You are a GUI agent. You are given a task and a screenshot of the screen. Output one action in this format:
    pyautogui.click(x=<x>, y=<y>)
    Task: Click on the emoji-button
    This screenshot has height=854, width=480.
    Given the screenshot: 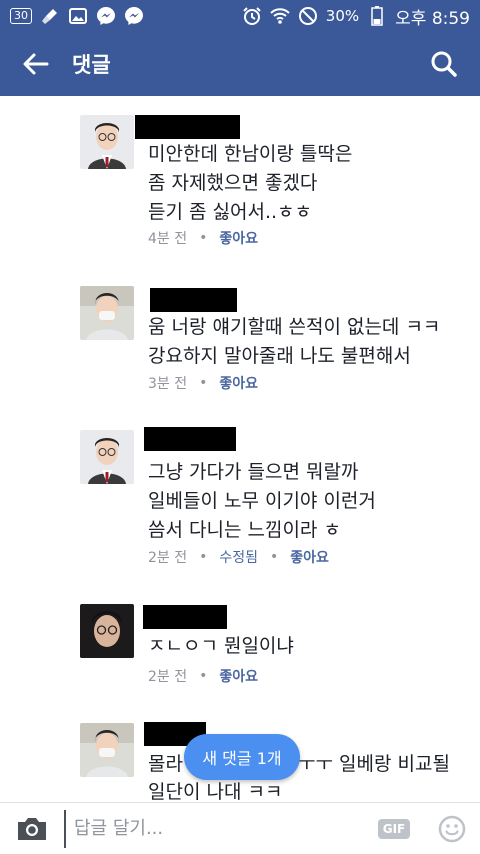 What is the action you would take?
    pyautogui.click(x=452, y=828)
    